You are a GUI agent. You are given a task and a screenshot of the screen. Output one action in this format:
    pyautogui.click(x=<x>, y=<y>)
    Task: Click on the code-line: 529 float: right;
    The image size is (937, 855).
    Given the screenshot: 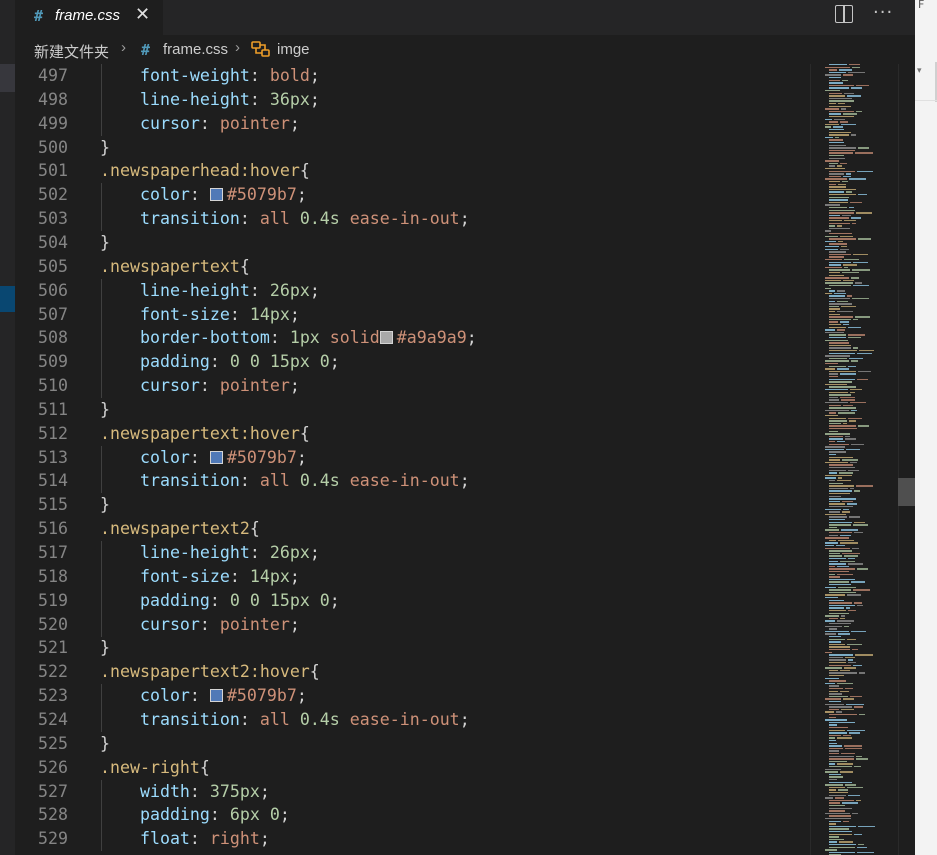 What is the action you would take?
    pyautogui.click(x=415, y=839)
    